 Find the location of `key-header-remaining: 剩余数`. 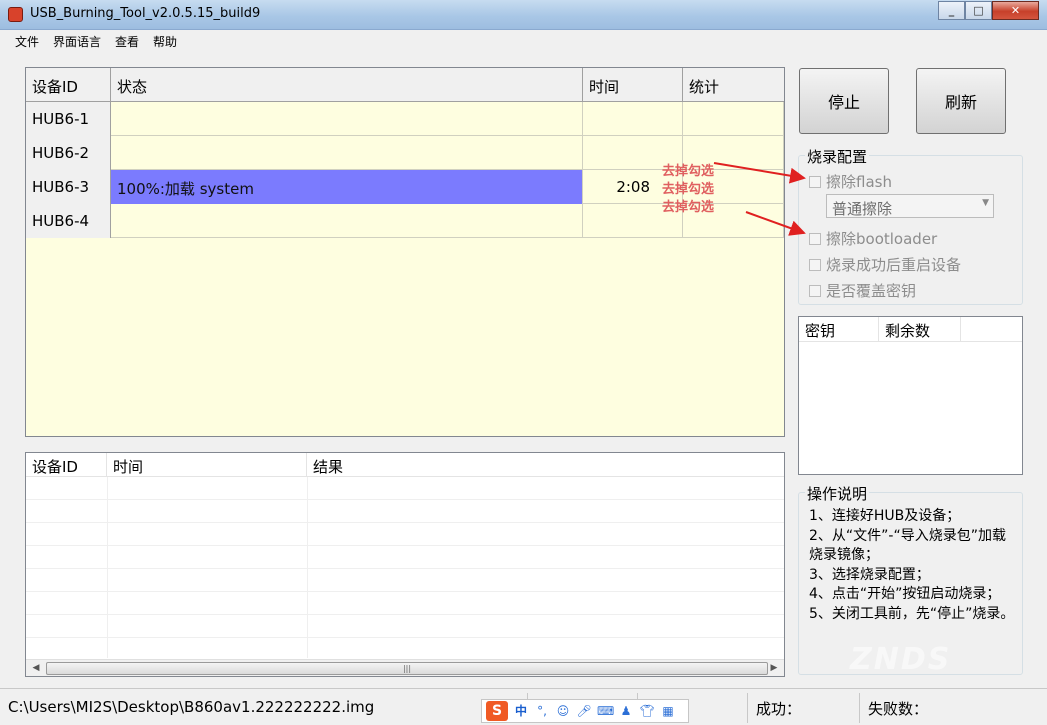

key-header-remaining: 剩余数 is located at coordinates (920, 329).